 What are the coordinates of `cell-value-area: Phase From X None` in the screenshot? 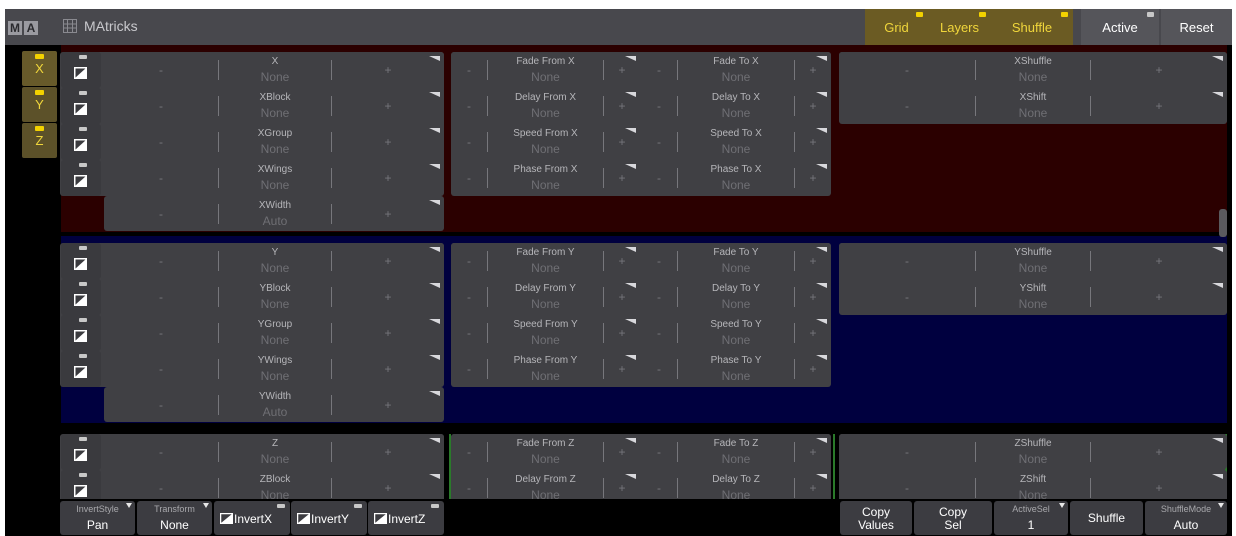 It's located at (545, 177).